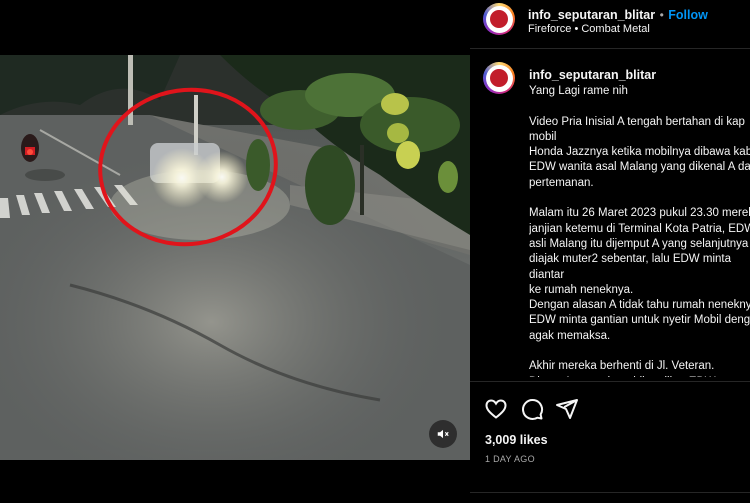  I want to click on share-icon, so click(567, 409).